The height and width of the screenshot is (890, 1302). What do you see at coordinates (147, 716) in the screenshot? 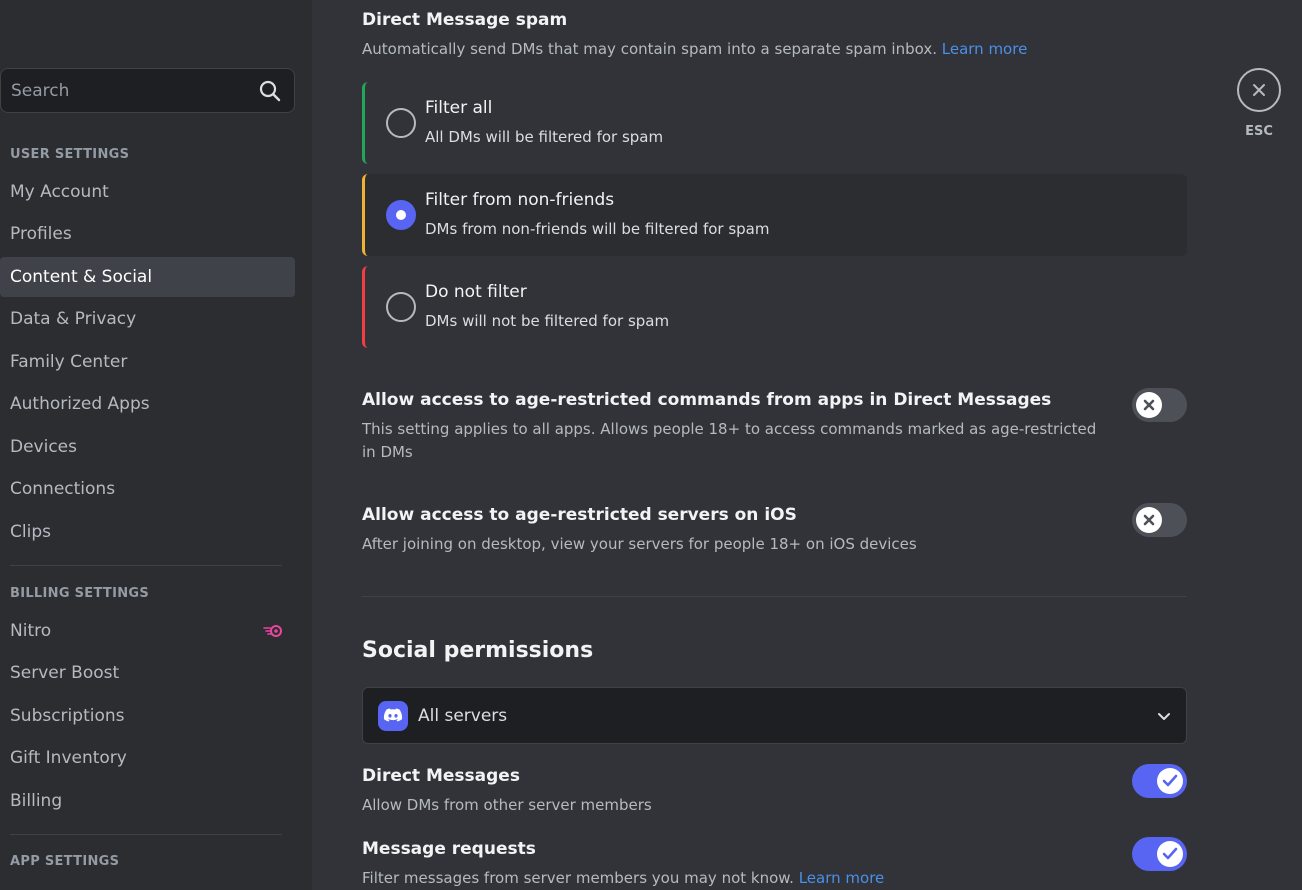
I see `sidebar-item-subscriptions: Subscriptions` at bounding box center [147, 716].